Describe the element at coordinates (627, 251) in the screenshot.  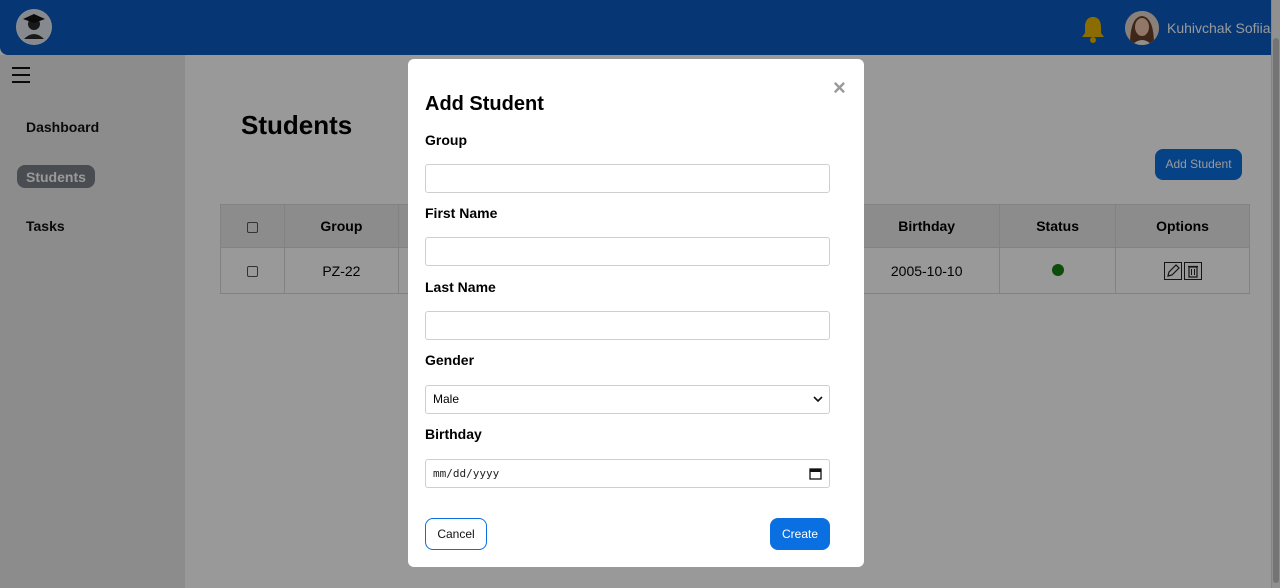
I see `first-name-input` at that location.